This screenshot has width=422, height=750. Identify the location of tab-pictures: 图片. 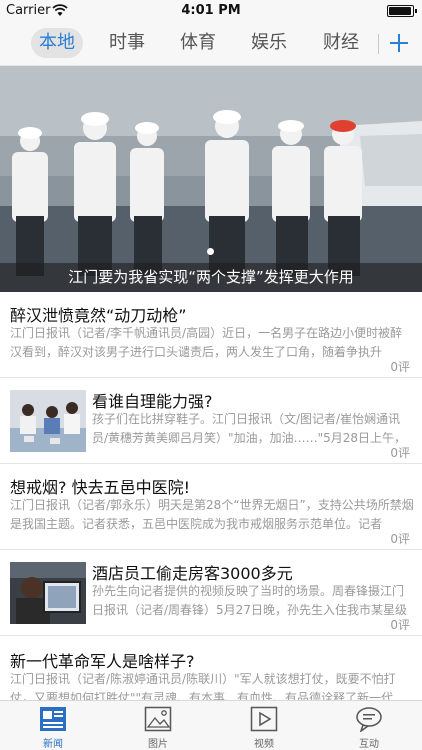
(158, 725).